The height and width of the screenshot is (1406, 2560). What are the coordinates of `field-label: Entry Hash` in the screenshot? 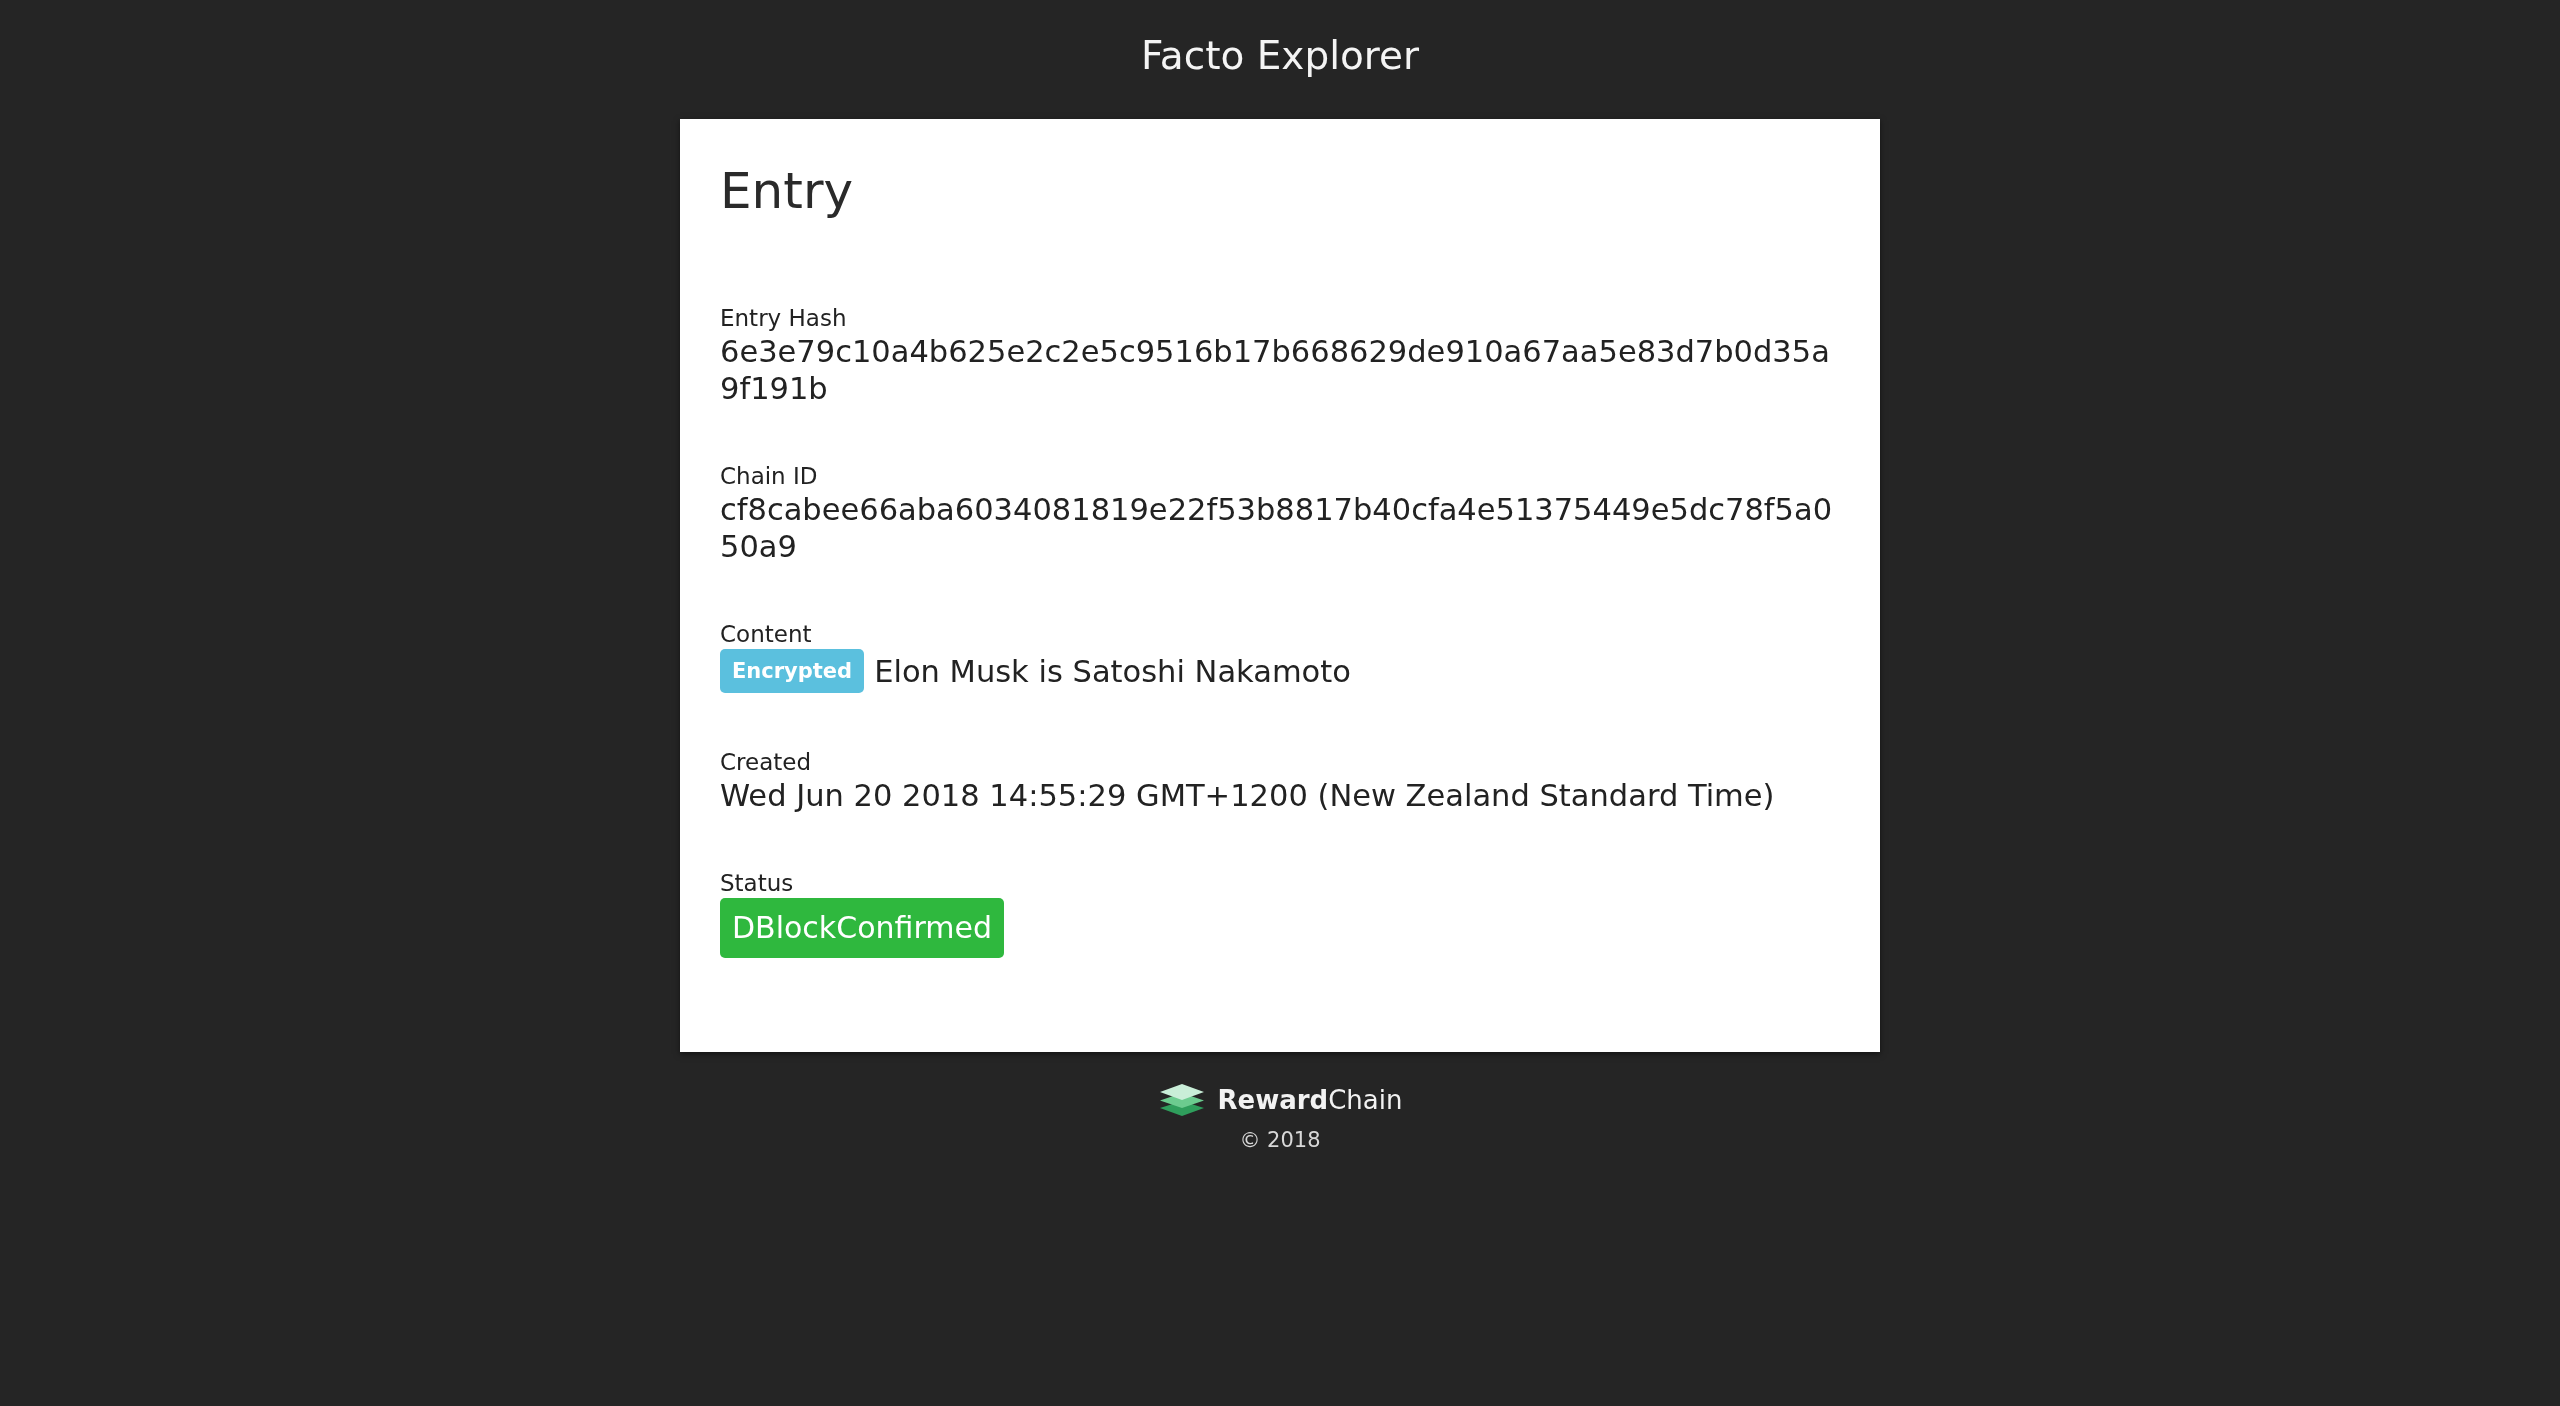 It's located at (783, 318).